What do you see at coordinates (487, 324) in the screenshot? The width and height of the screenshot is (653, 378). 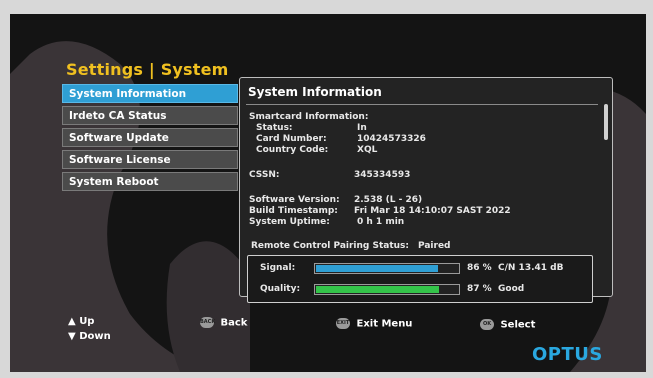 I see `ok-button-icon: OK` at bounding box center [487, 324].